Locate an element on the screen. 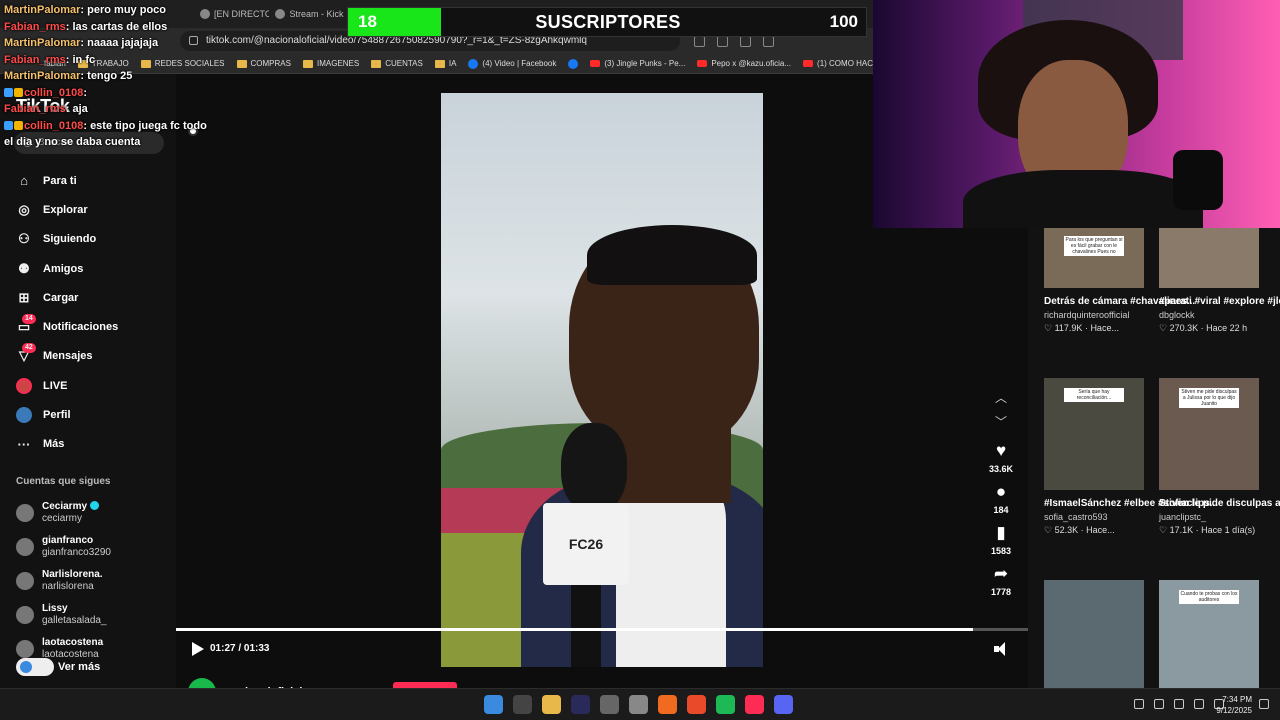  volume-icon is located at coordinates (1002, 649).